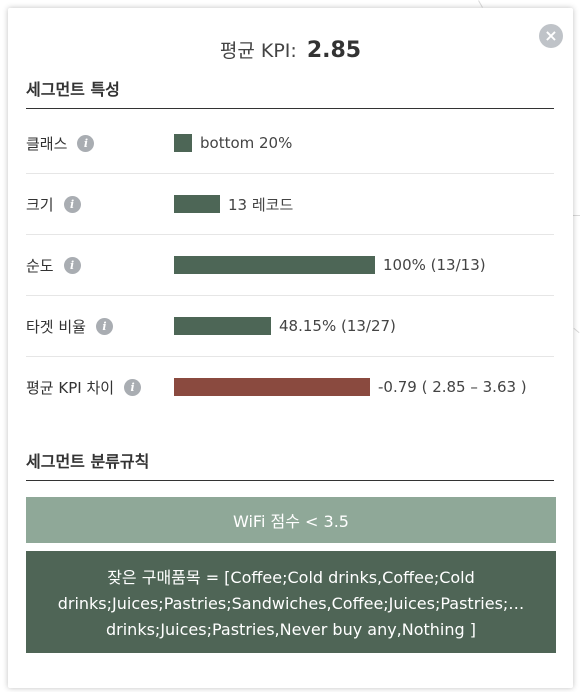 The height and width of the screenshot is (692, 580). I want to click on trait-label: 크기, so click(40, 204).